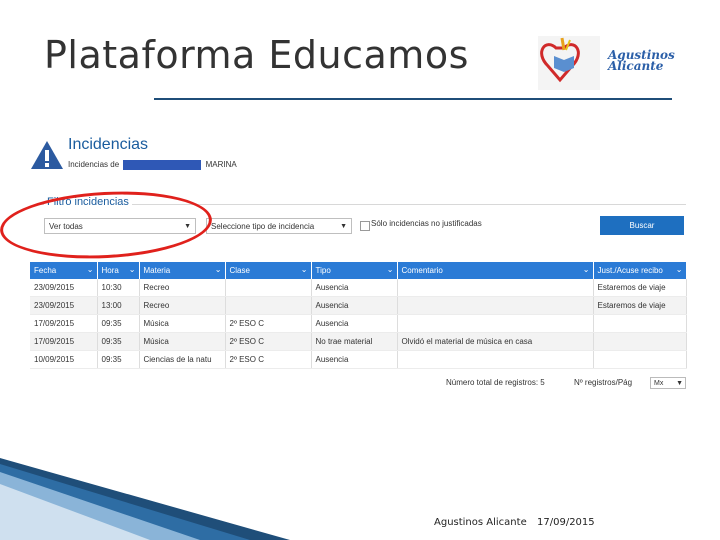  What do you see at coordinates (495, 341) in the screenshot?
I see `cell-comentario: Olvidó el material de música en casa` at bounding box center [495, 341].